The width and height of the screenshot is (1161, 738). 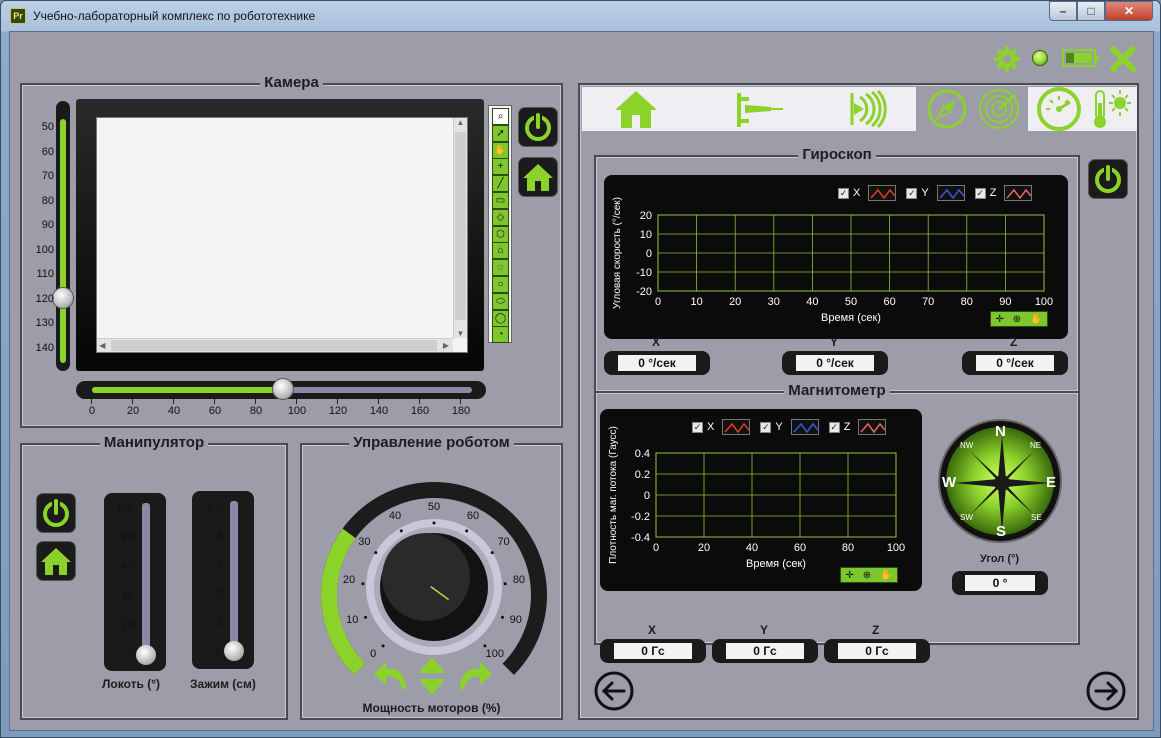 I want to click on slider-track, so click(x=234, y=577).